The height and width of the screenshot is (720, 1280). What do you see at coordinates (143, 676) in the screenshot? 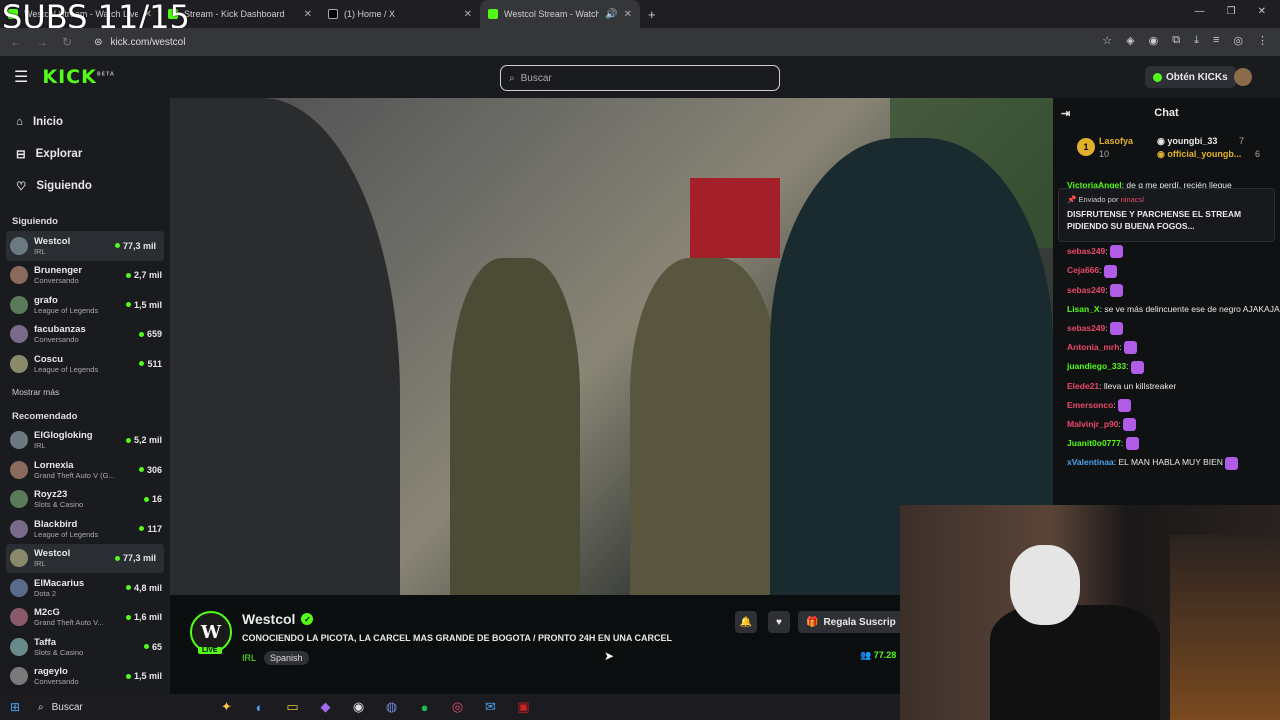
I see `live-viewer-count: 1,5 mil` at bounding box center [143, 676].